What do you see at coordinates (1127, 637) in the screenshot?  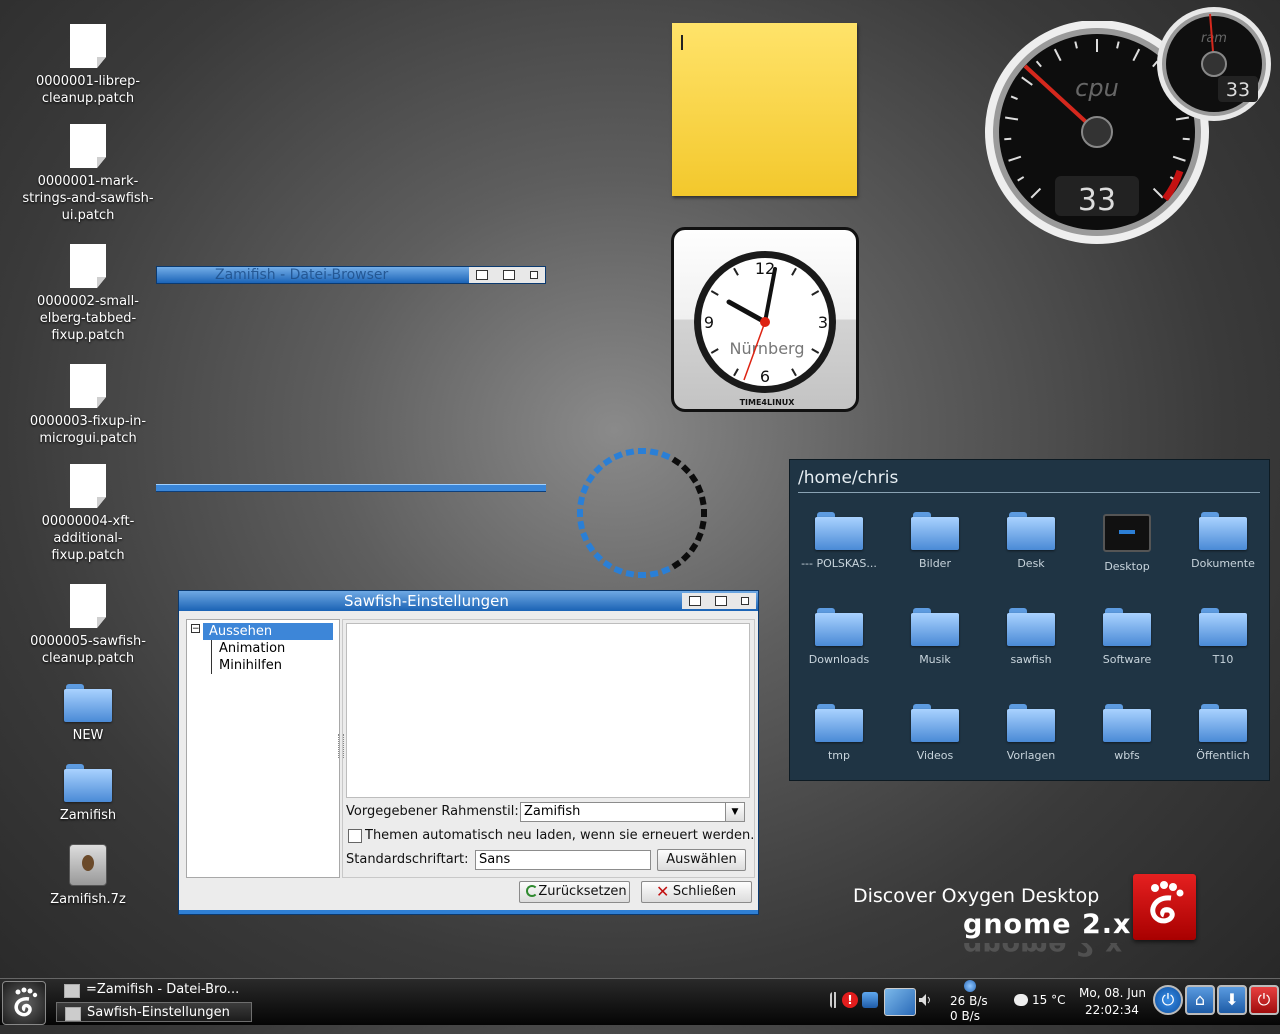 I see `folder-widget-item: Software` at bounding box center [1127, 637].